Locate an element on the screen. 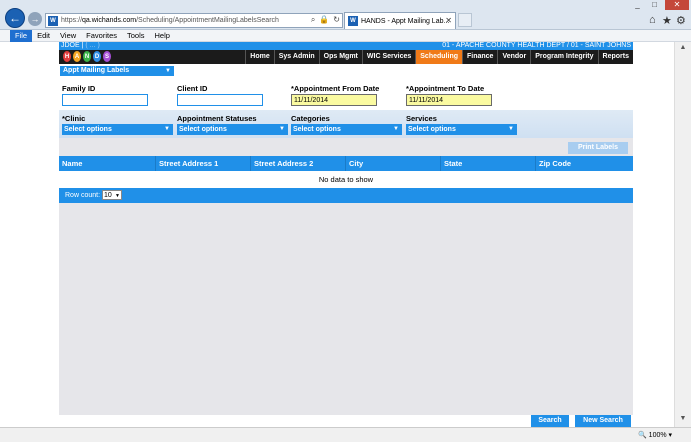  services-value: Select options is located at coordinates (432, 129).